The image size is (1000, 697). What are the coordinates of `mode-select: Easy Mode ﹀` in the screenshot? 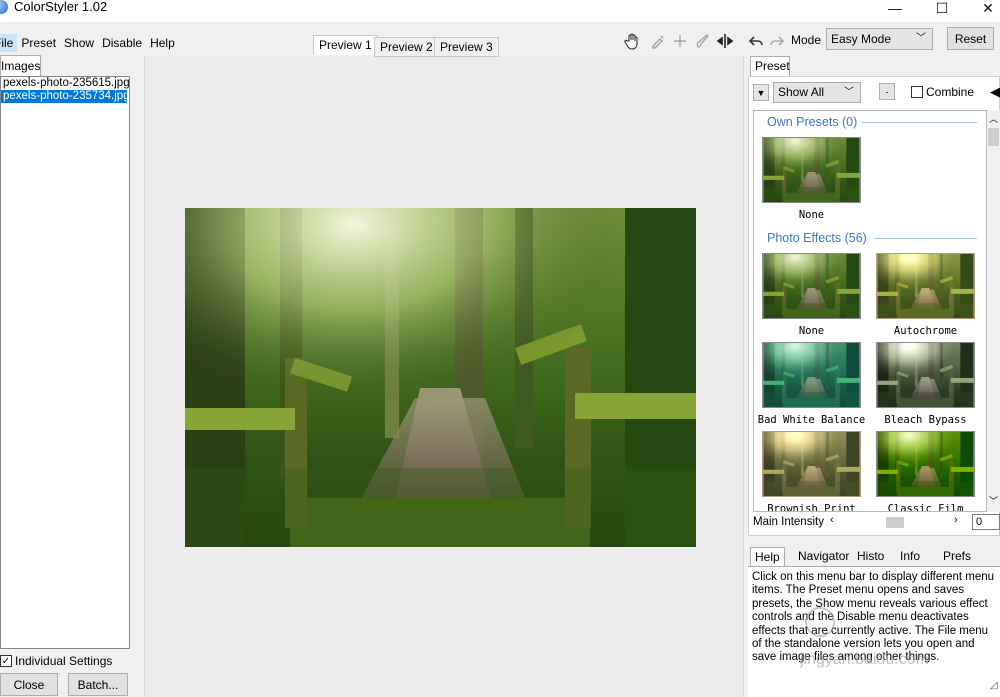 It's located at (879, 39).